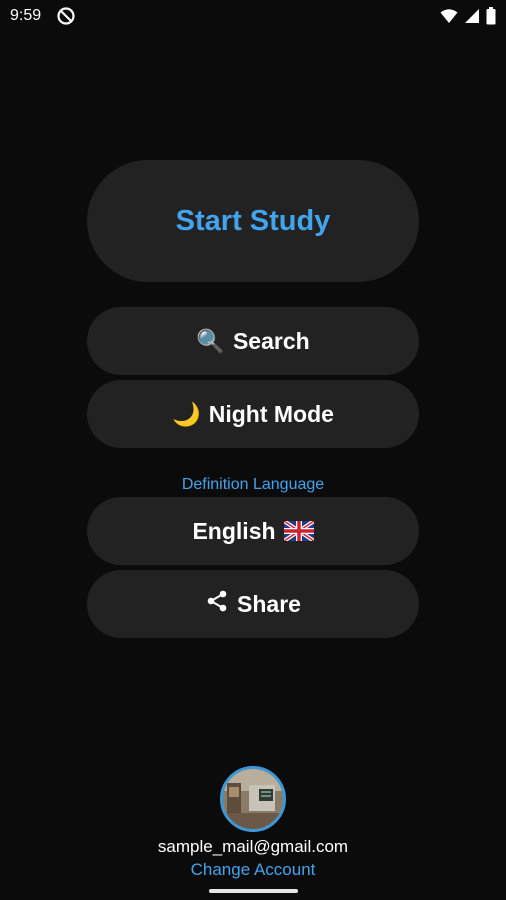 This screenshot has height=900, width=506. I want to click on account-email: sample_mail@gmail.com, so click(253, 846).